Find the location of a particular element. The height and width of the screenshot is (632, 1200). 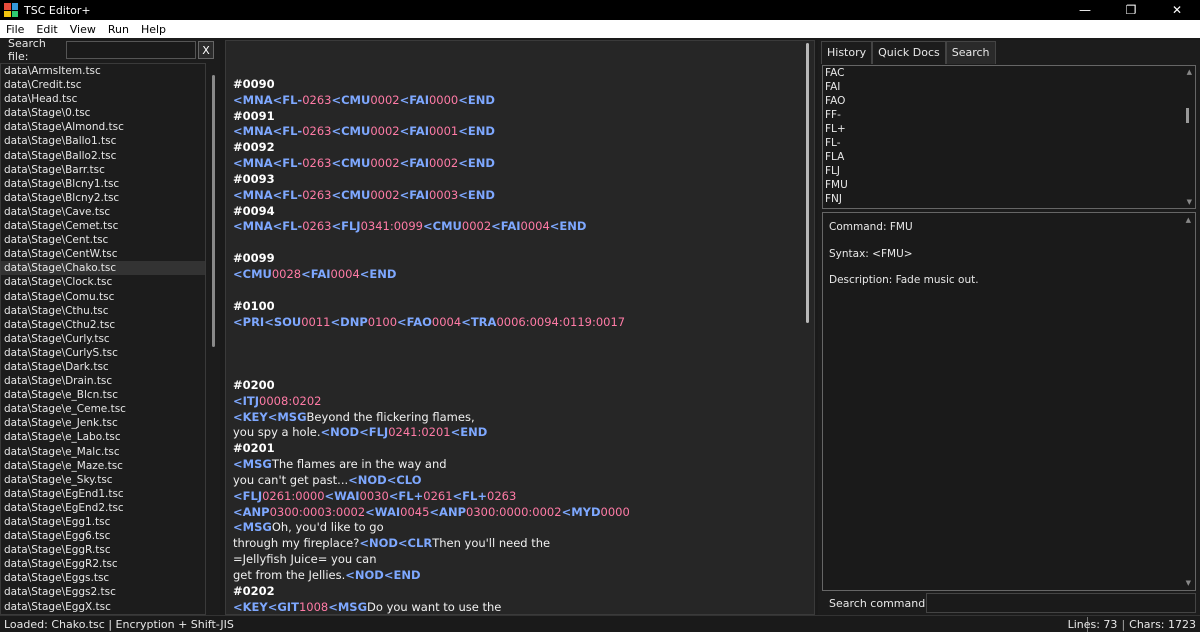

file-item: data\Stage\Ballo1.tsc is located at coordinates (103, 141).